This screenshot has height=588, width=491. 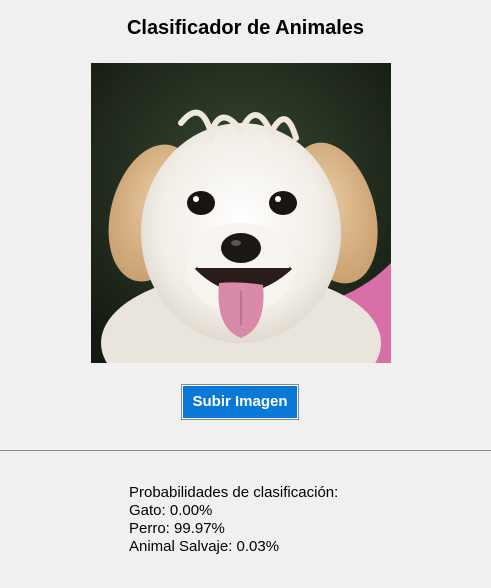 What do you see at coordinates (245, 28) in the screenshot?
I see `app-title: Clasificador de Animales` at bounding box center [245, 28].